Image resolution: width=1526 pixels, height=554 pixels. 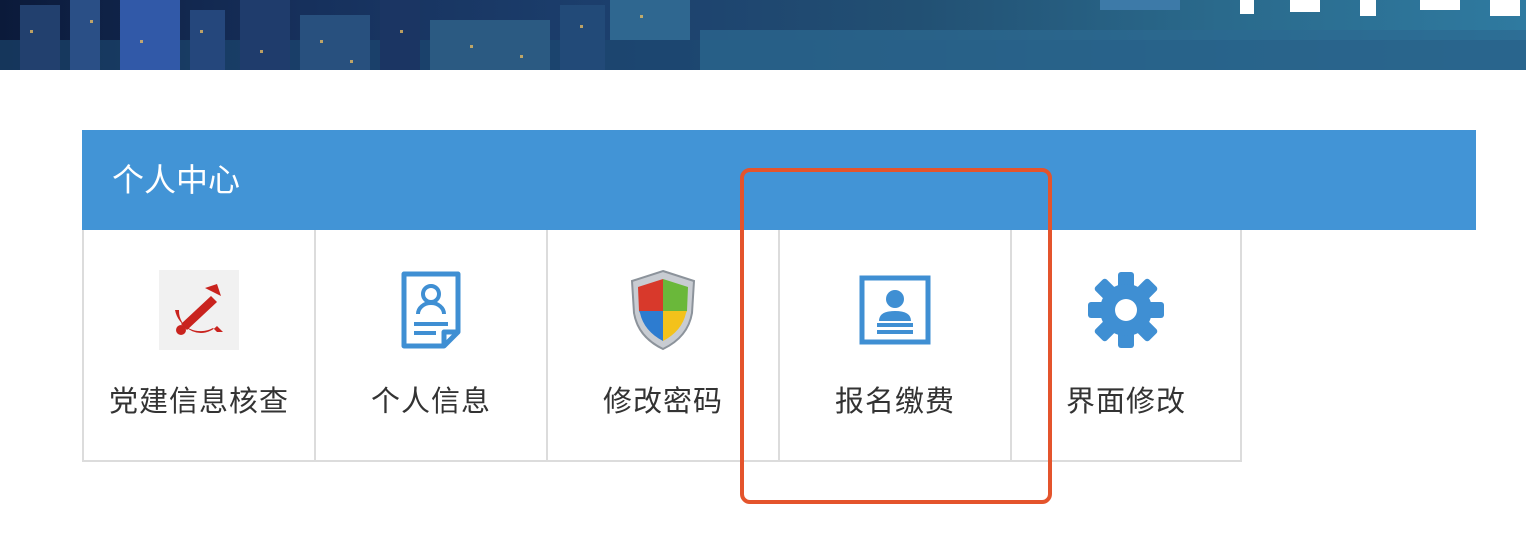 What do you see at coordinates (662, 401) in the screenshot?
I see `tile-label: 修改密码` at bounding box center [662, 401].